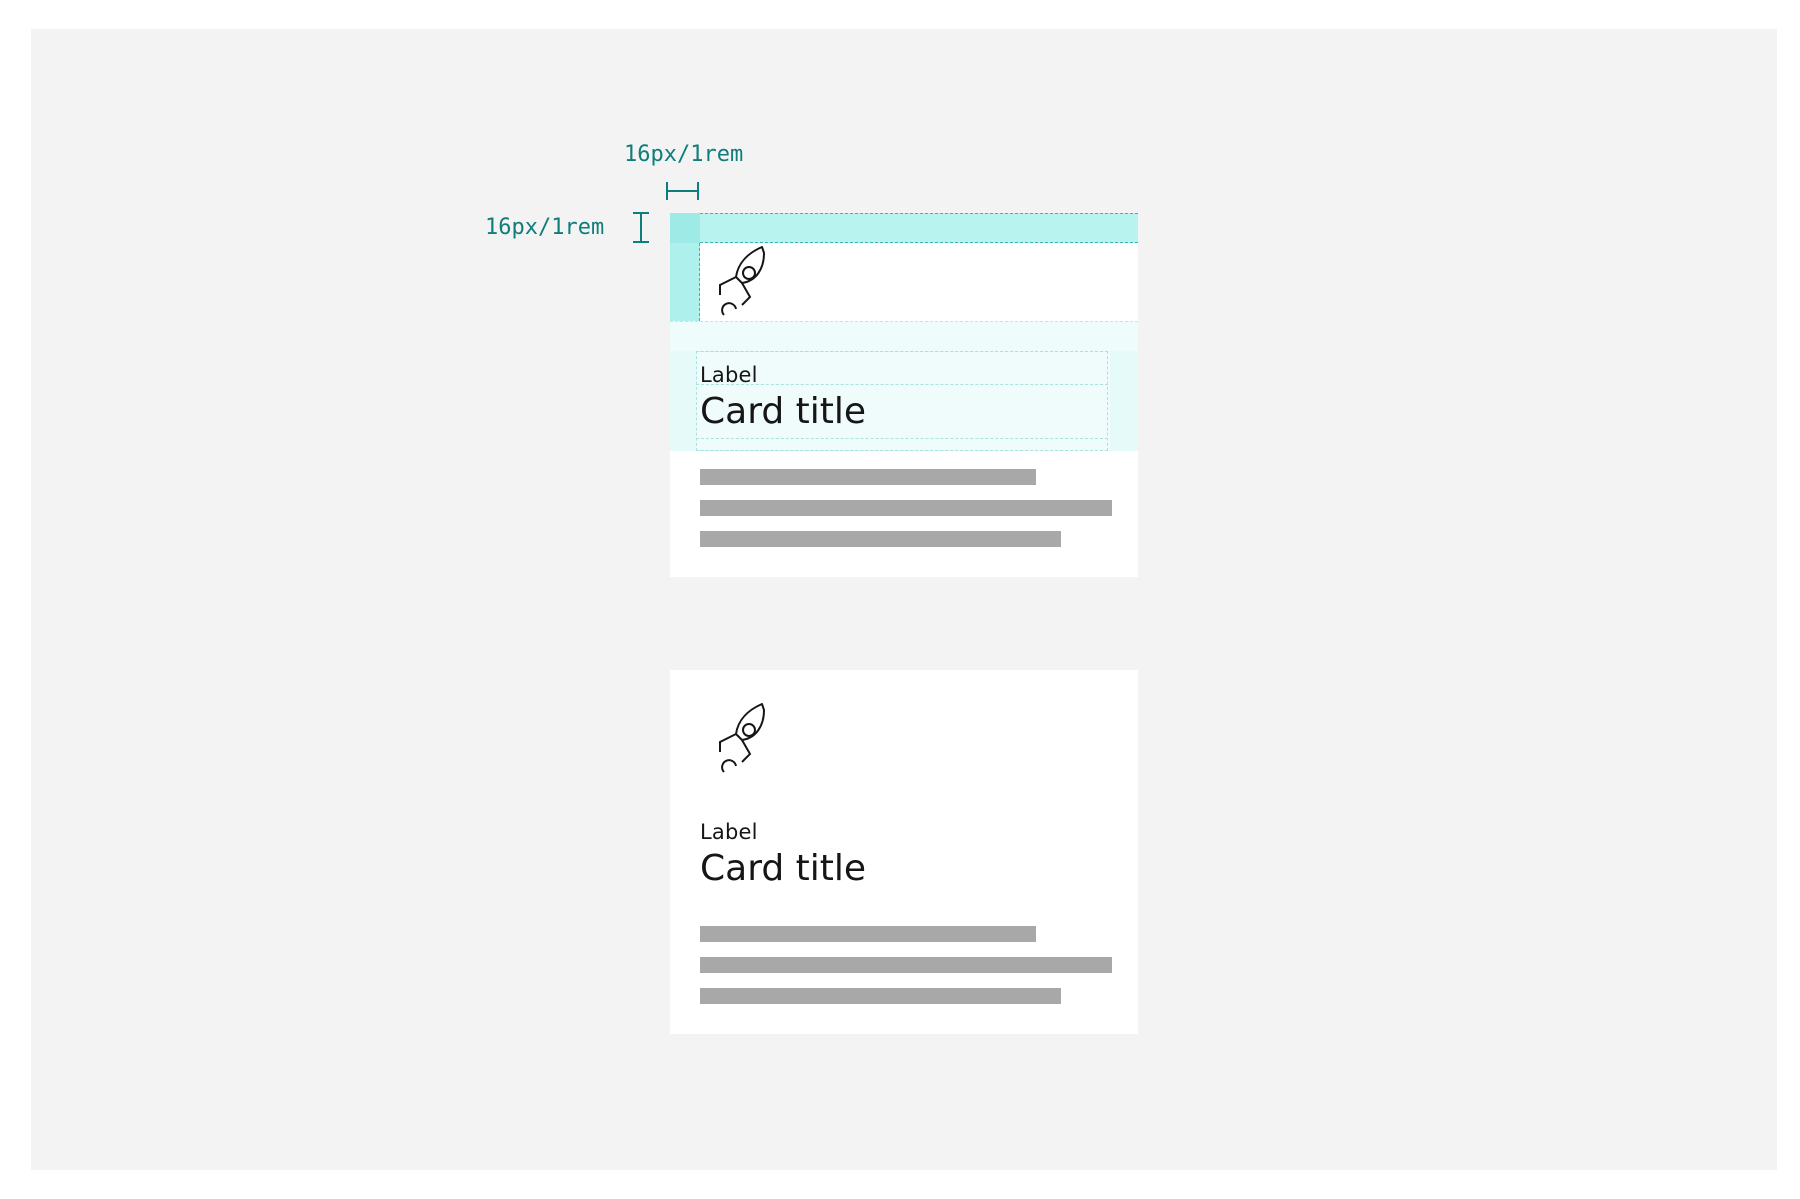 The width and height of the screenshot is (1800, 1199). Describe the element at coordinates (1124, 401) in the screenshot. I see `text-right-padding-highlight` at that location.